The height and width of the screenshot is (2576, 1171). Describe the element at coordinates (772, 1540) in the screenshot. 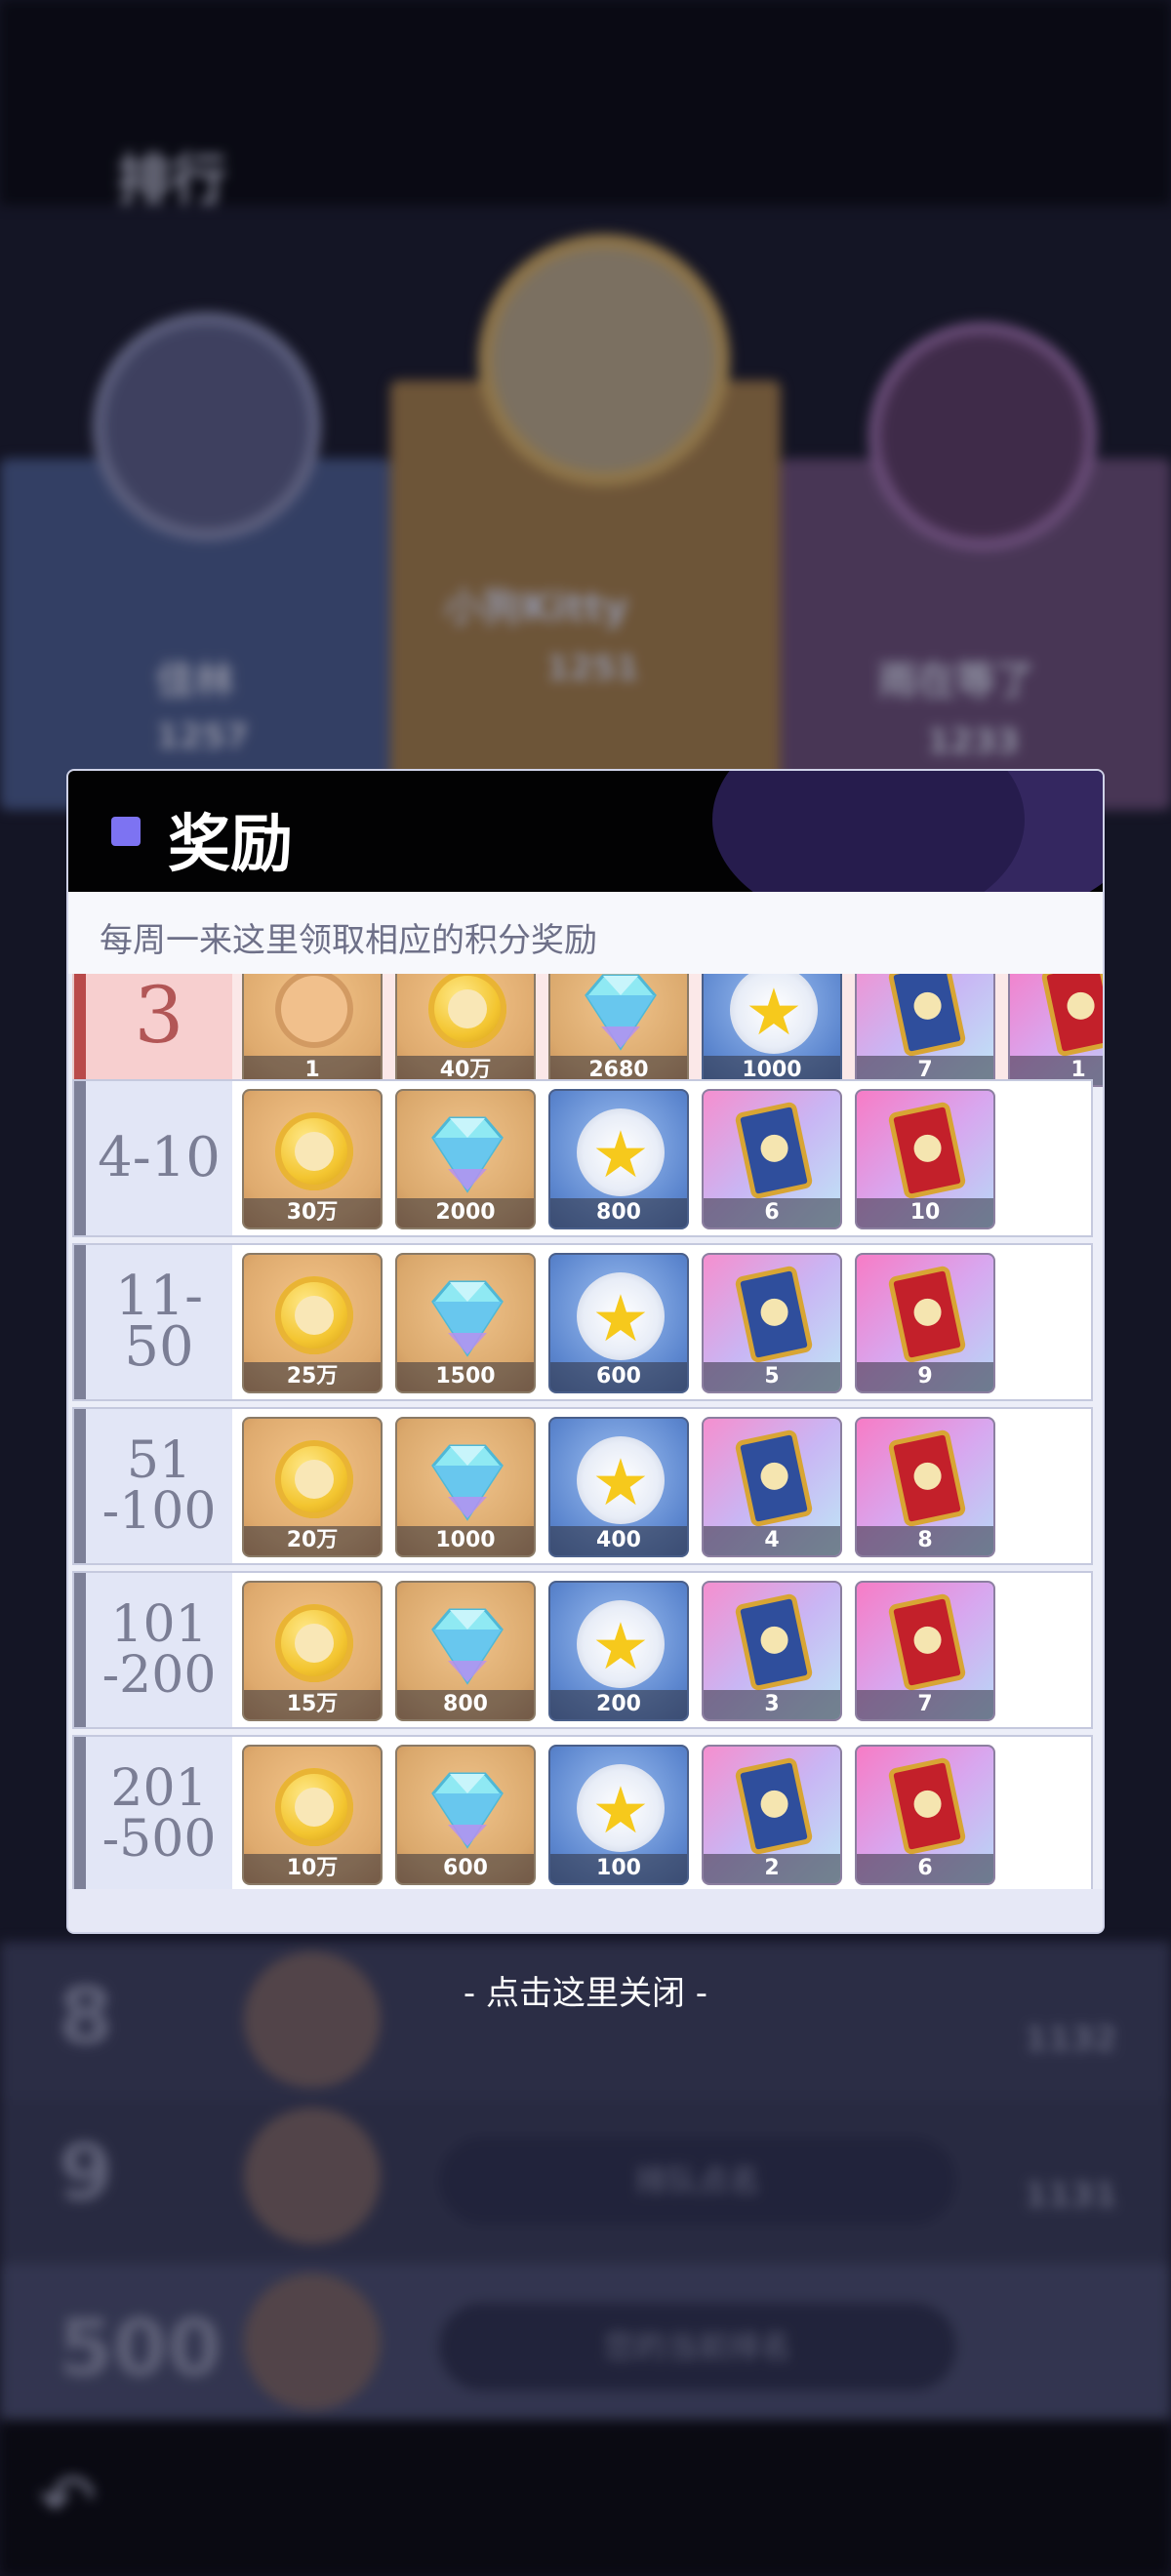

I see `reward-quantity: 4` at that location.